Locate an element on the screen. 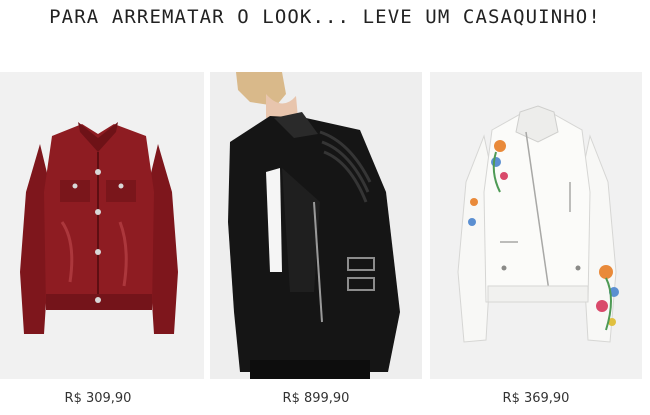 This screenshot has width=650, height=415. product-price: R$ 309,90 is located at coordinates (98, 398).